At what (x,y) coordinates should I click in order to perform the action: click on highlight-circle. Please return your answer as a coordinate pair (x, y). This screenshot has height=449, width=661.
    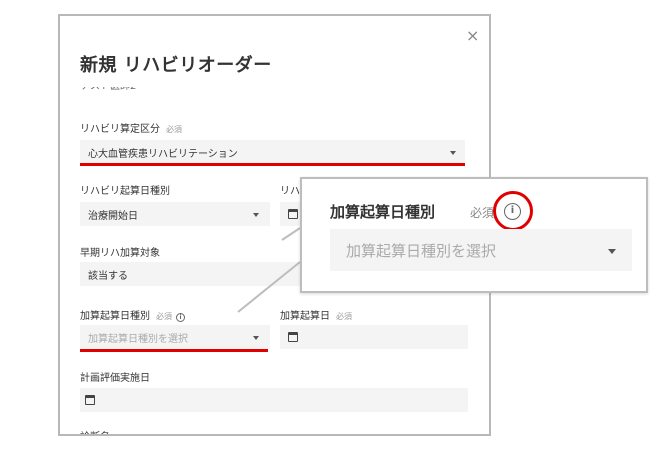
    Looking at the image, I should click on (513, 211).